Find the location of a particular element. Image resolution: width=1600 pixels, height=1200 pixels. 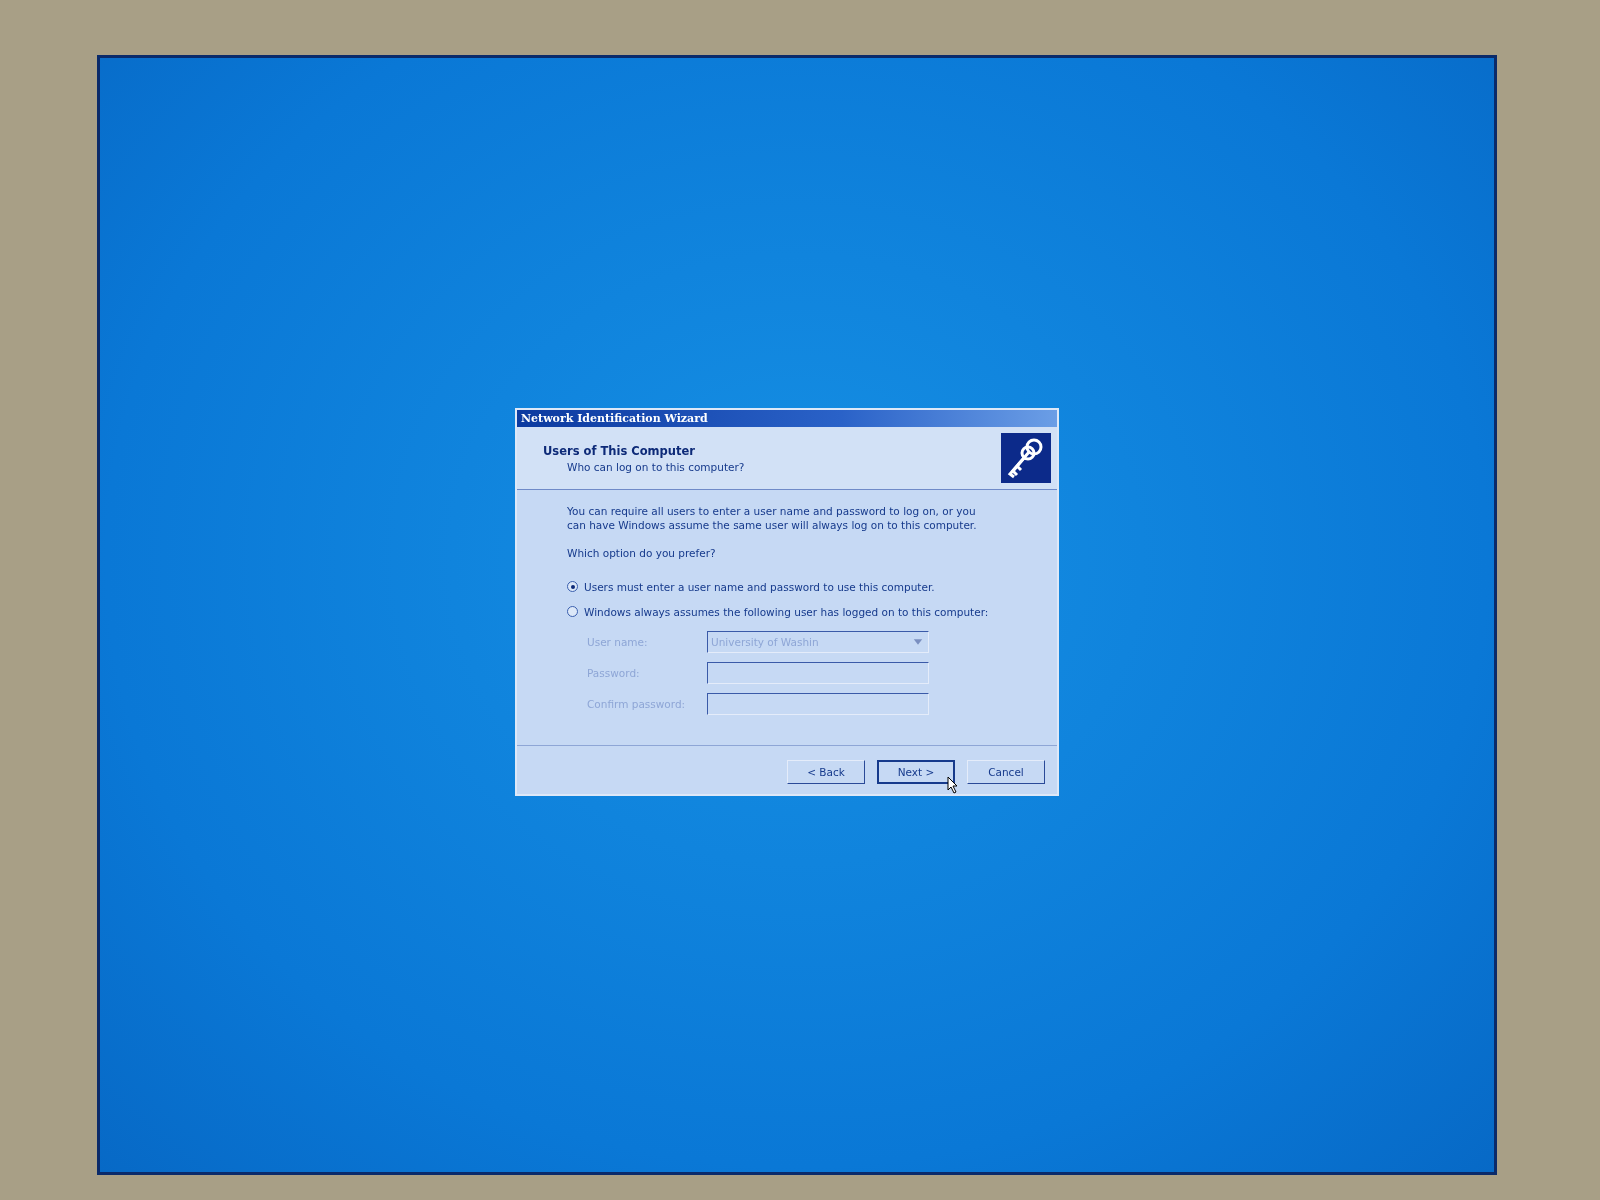

field-label: Password: is located at coordinates (614, 672).